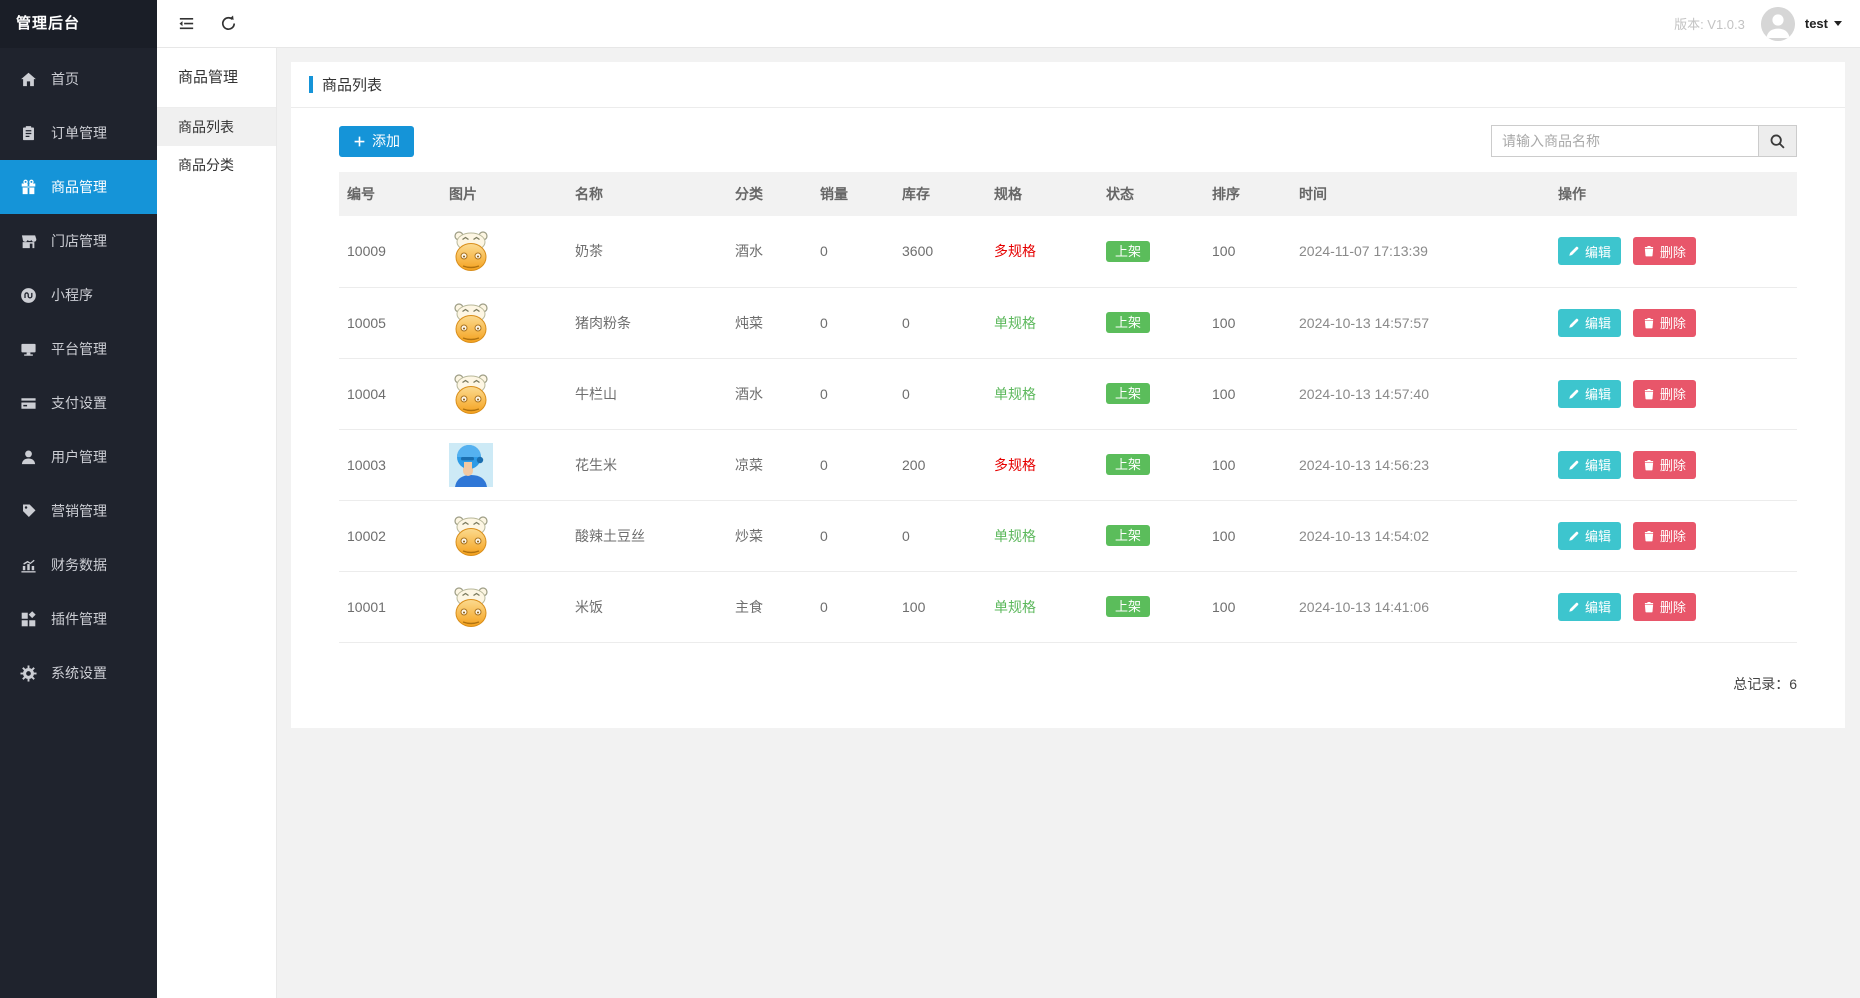 This screenshot has width=1860, height=998. I want to click on search-button, so click(1778, 141).